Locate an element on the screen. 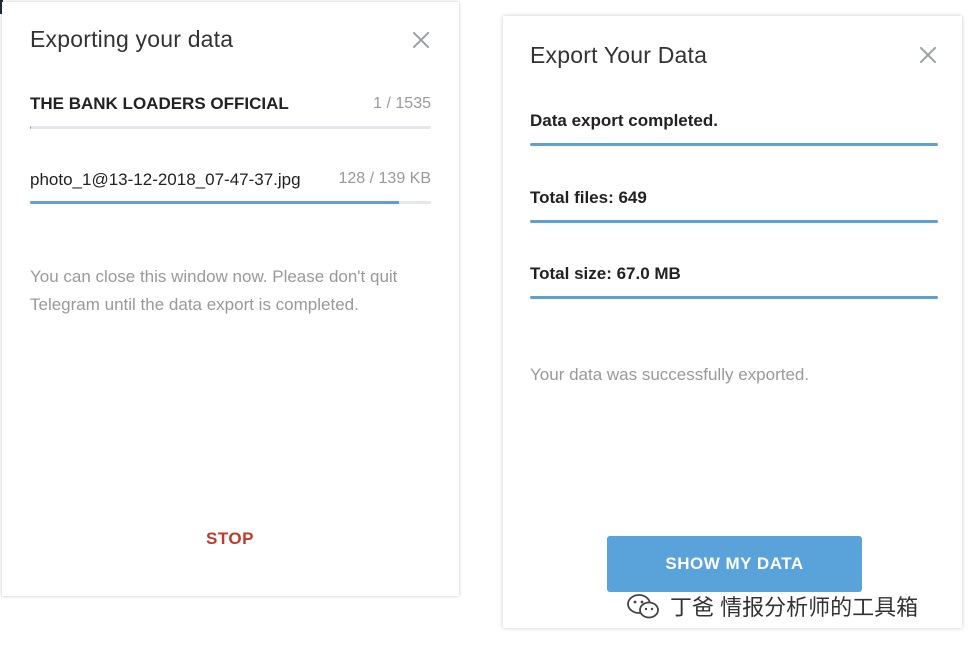 The height and width of the screenshot is (650, 974). chat-progress-count: 1 / 1535 is located at coordinates (402, 103).